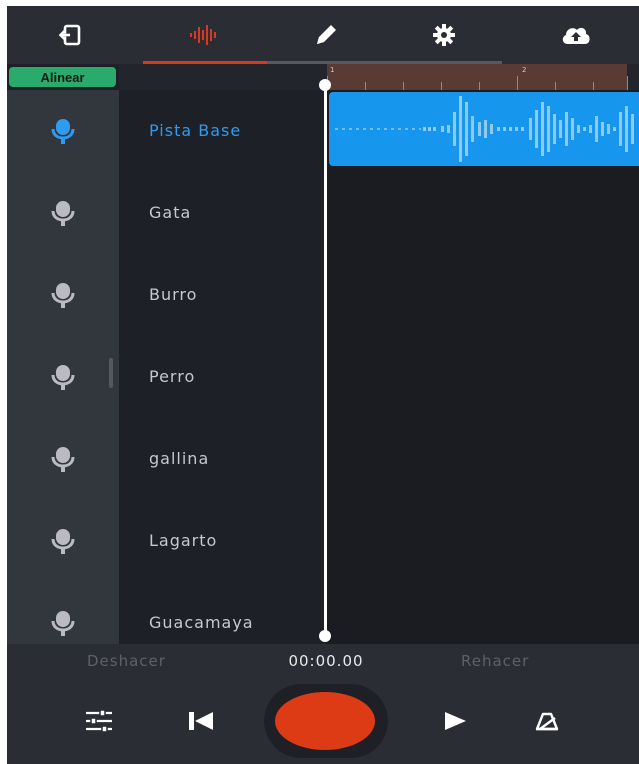 The height and width of the screenshot is (764, 639). I want to click on play-icon, so click(455, 721).